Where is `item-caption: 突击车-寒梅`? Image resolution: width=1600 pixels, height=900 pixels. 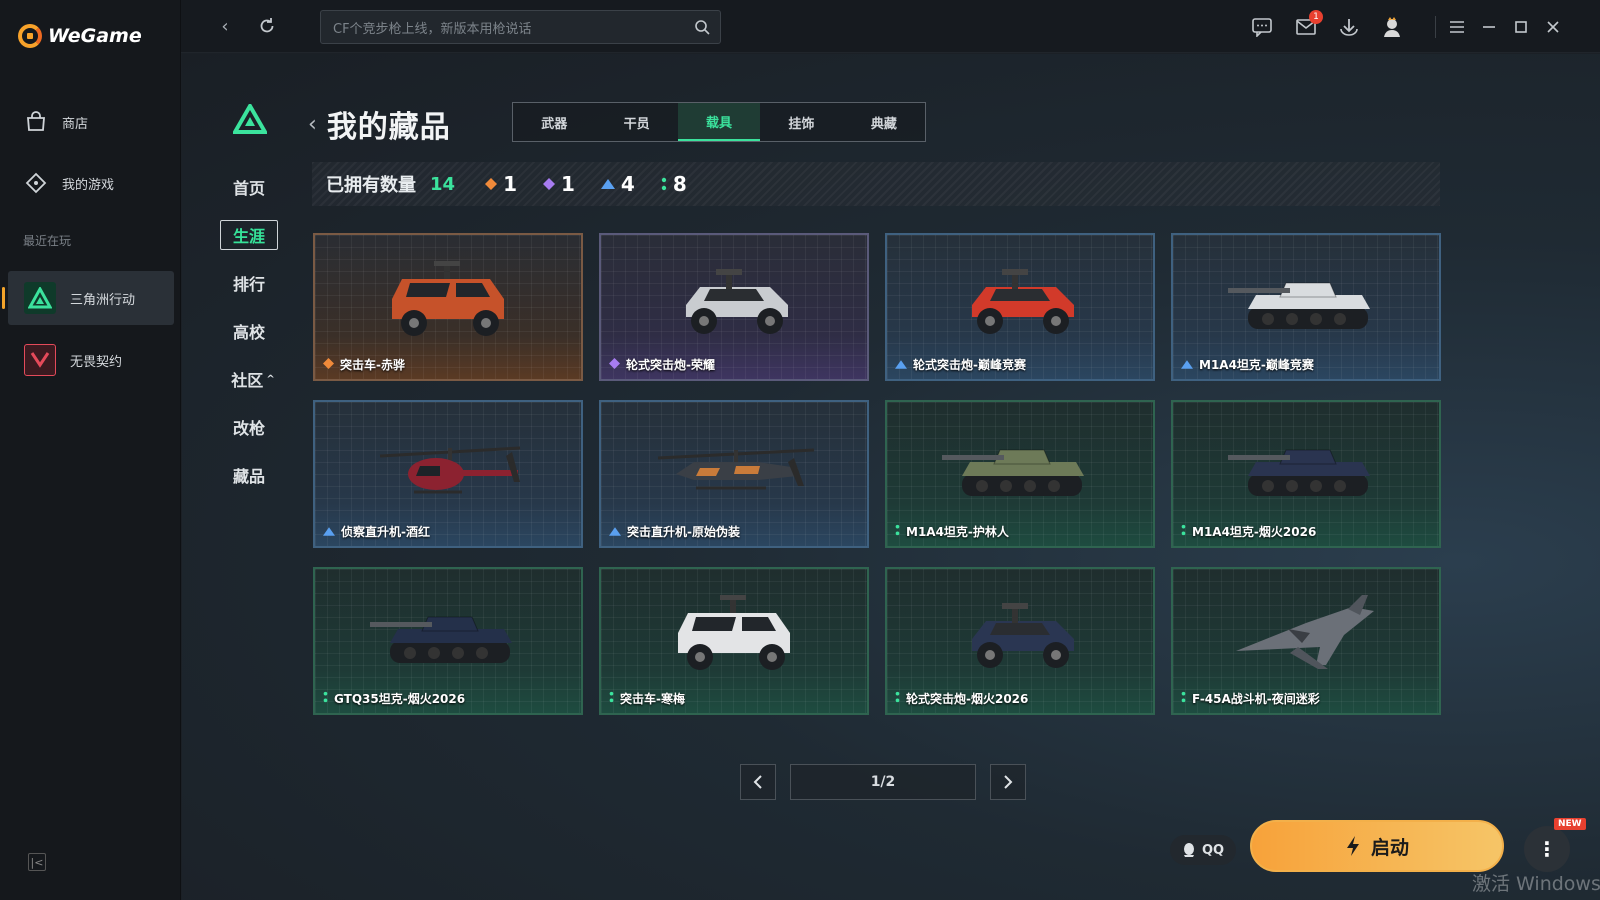
item-caption: 突击车-寒梅 is located at coordinates (647, 698).